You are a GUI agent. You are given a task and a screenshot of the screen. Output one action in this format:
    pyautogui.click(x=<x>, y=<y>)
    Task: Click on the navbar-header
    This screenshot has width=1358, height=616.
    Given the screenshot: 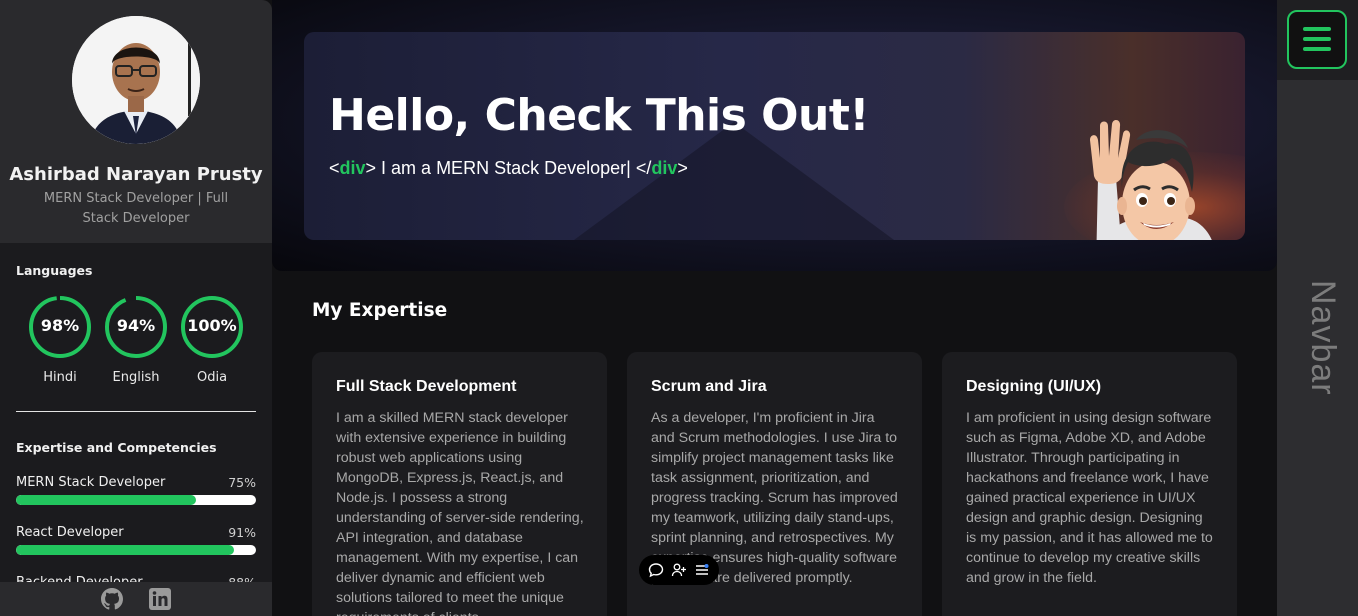 What is the action you would take?
    pyautogui.click(x=1317, y=40)
    